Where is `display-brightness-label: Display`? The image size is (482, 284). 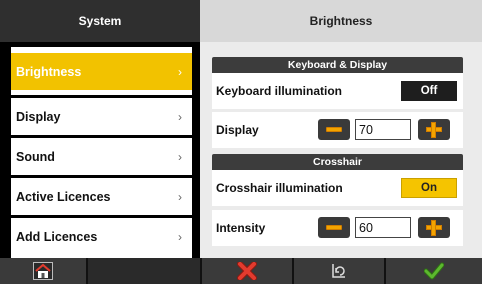 display-brightness-label: Display is located at coordinates (237, 130).